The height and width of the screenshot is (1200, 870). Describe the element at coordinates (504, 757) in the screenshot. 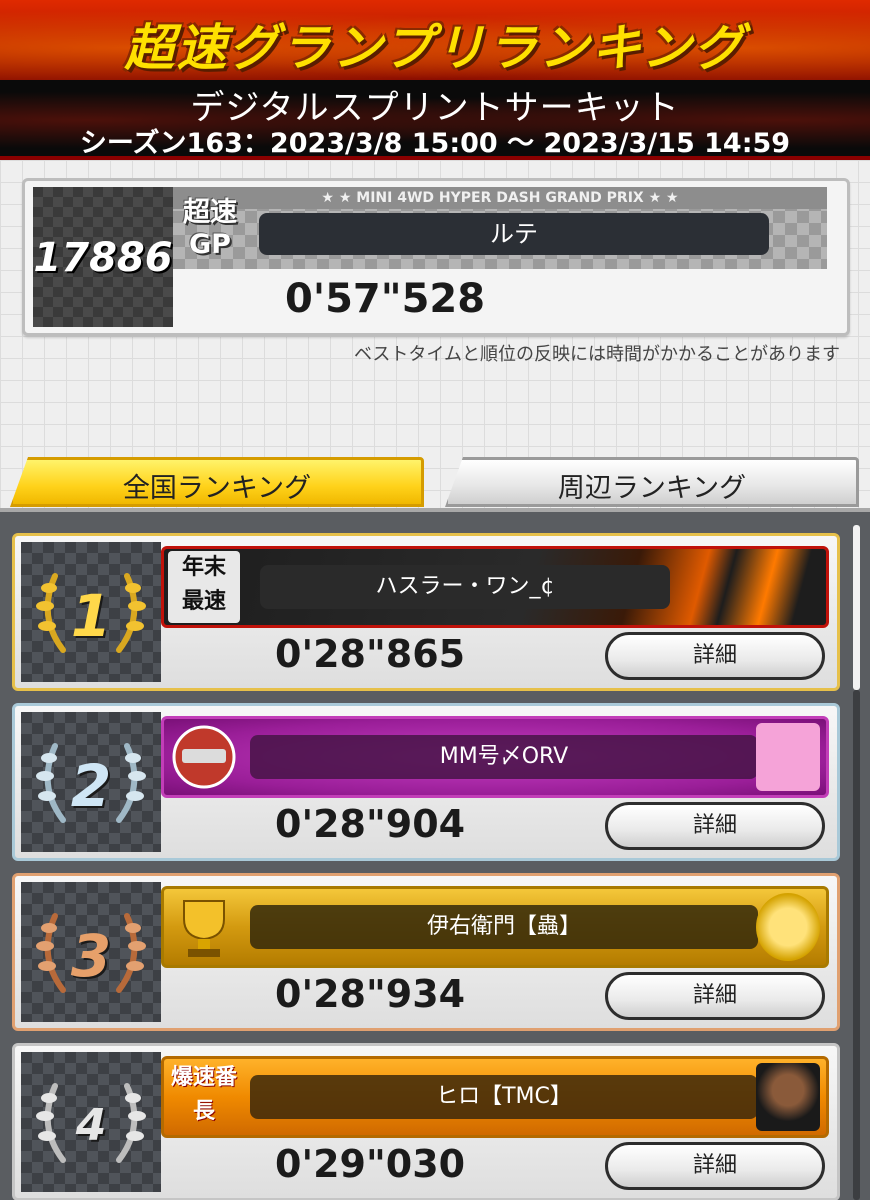

I see `player-name: MM号〆ORV` at that location.